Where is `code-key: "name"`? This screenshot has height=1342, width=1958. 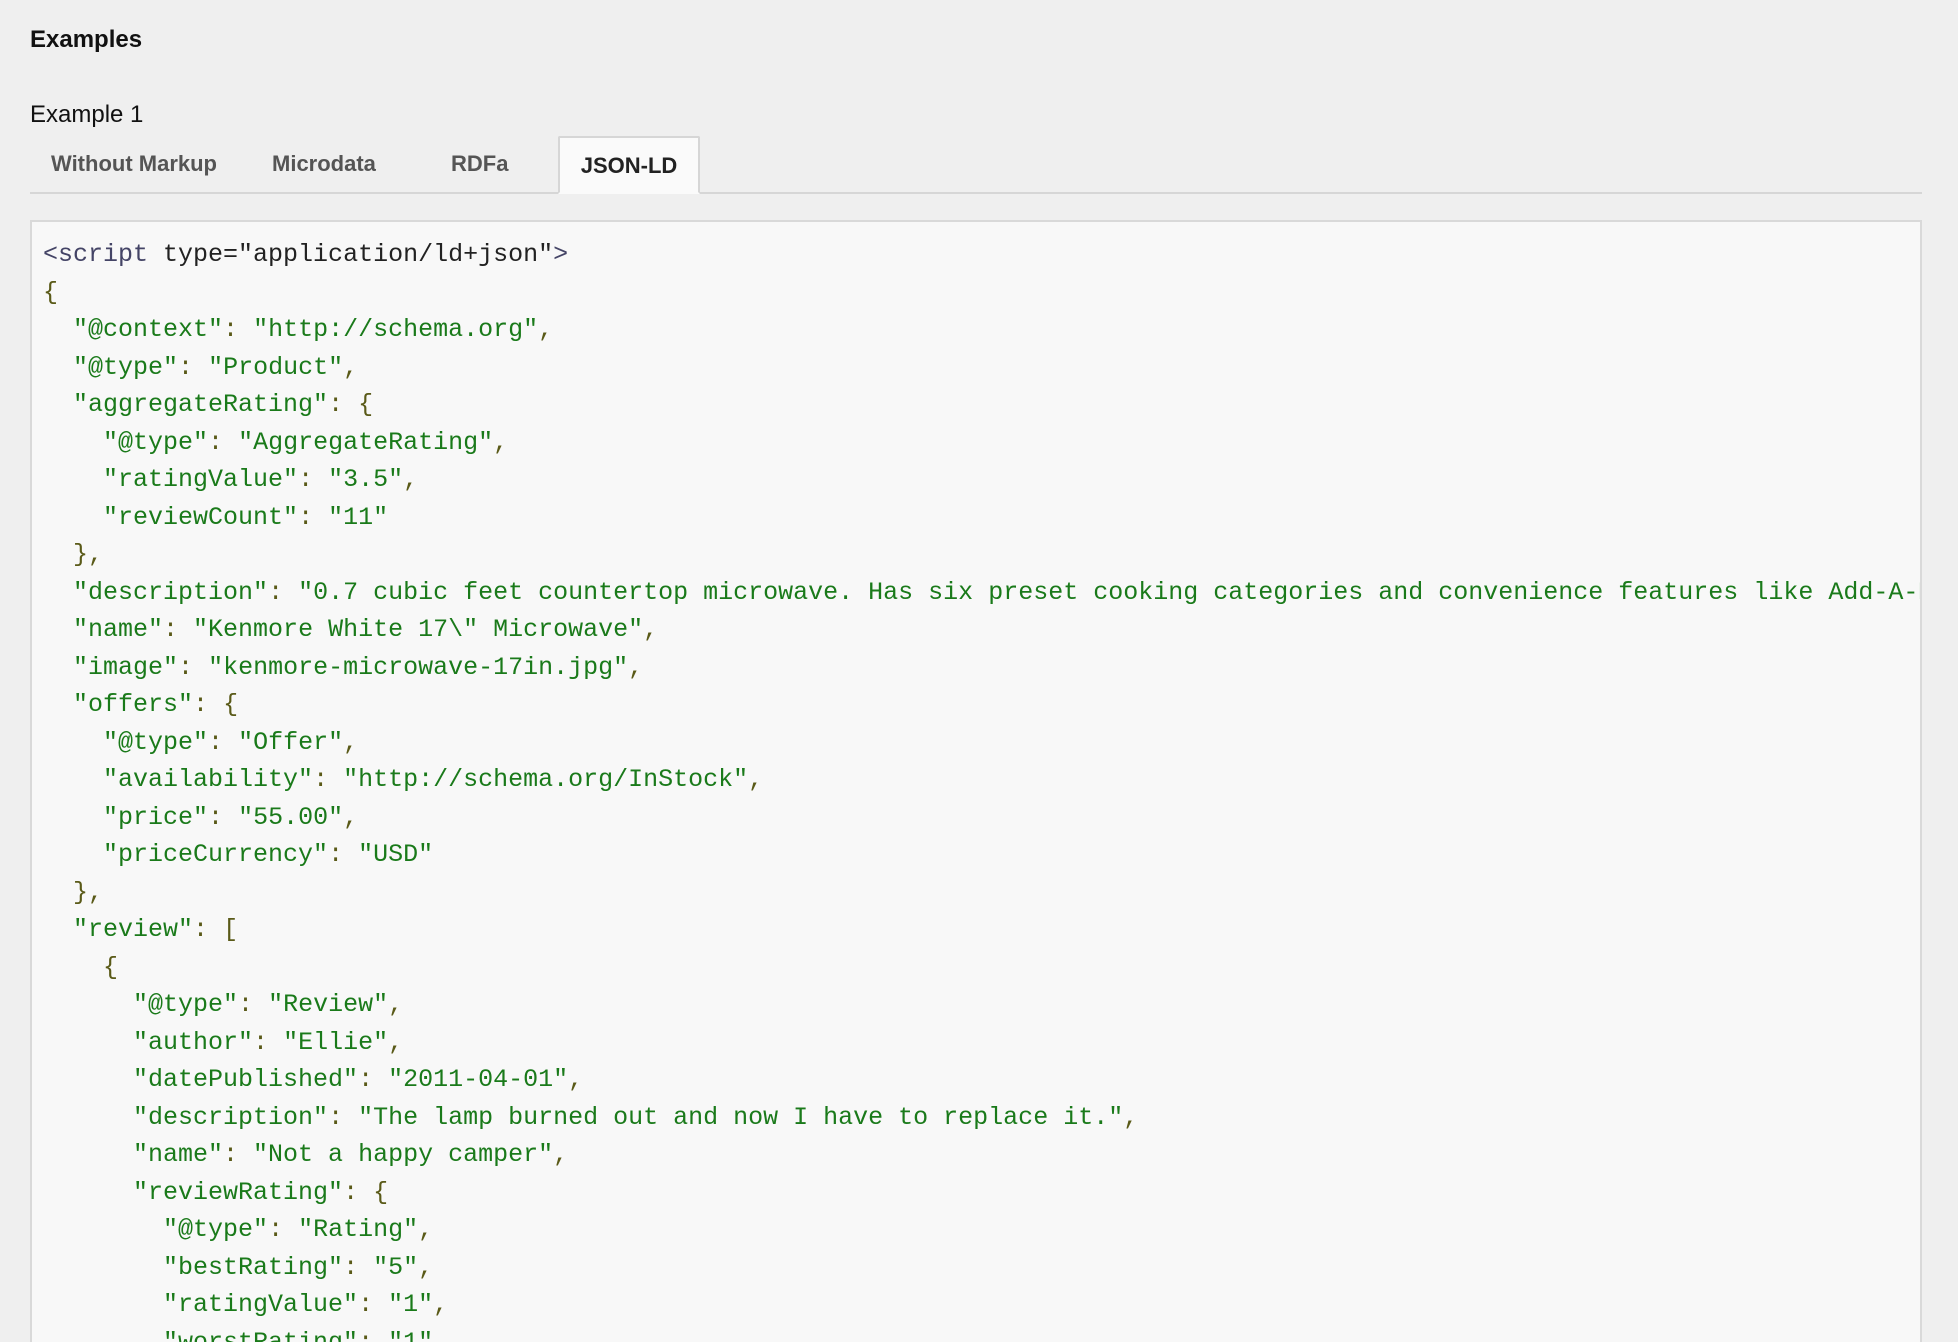 code-key: "name" is located at coordinates (118, 629).